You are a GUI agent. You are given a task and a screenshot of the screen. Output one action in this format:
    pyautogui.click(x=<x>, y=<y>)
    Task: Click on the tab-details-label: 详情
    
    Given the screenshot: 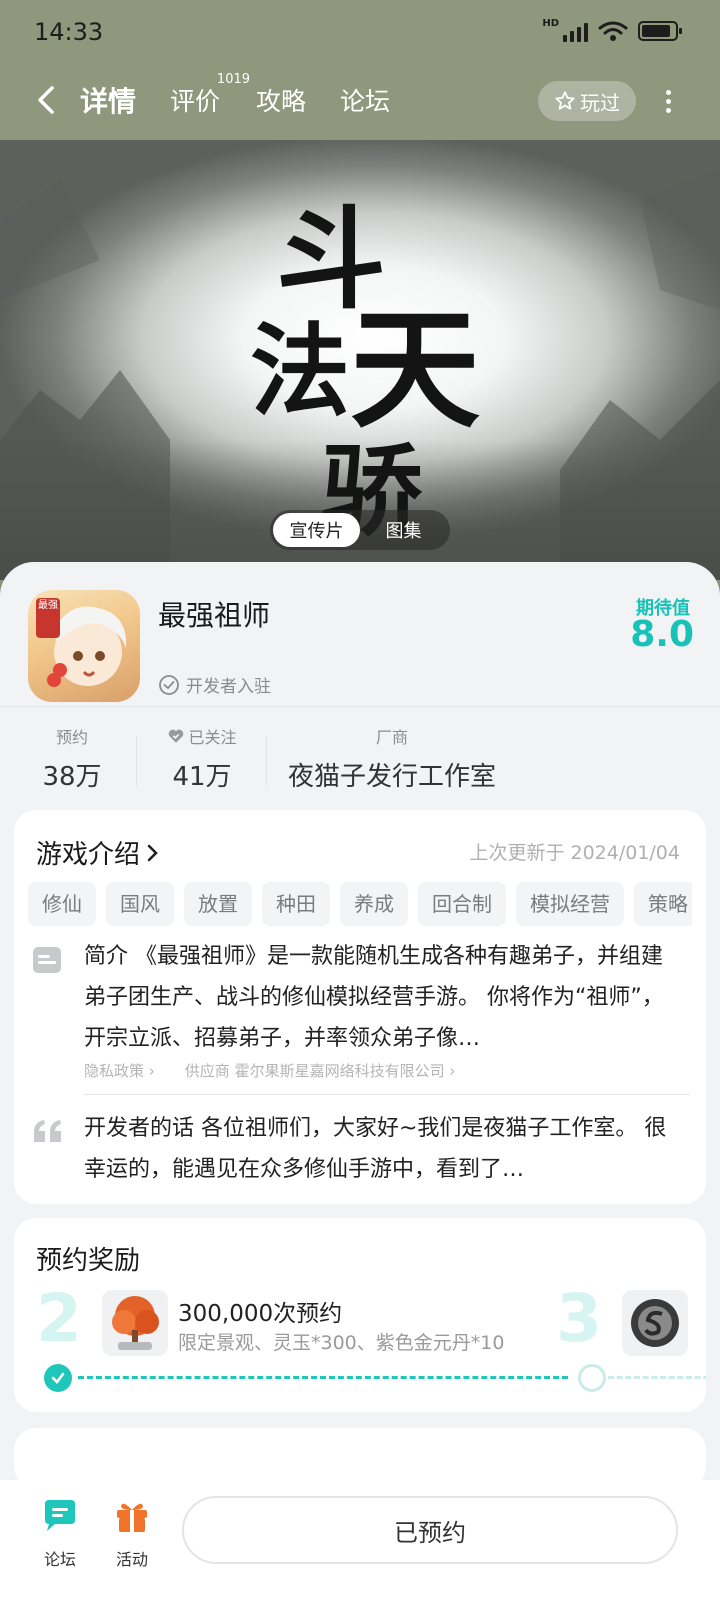 What is the action you would take?
    pyautogui.click(x=108, y=101)
    